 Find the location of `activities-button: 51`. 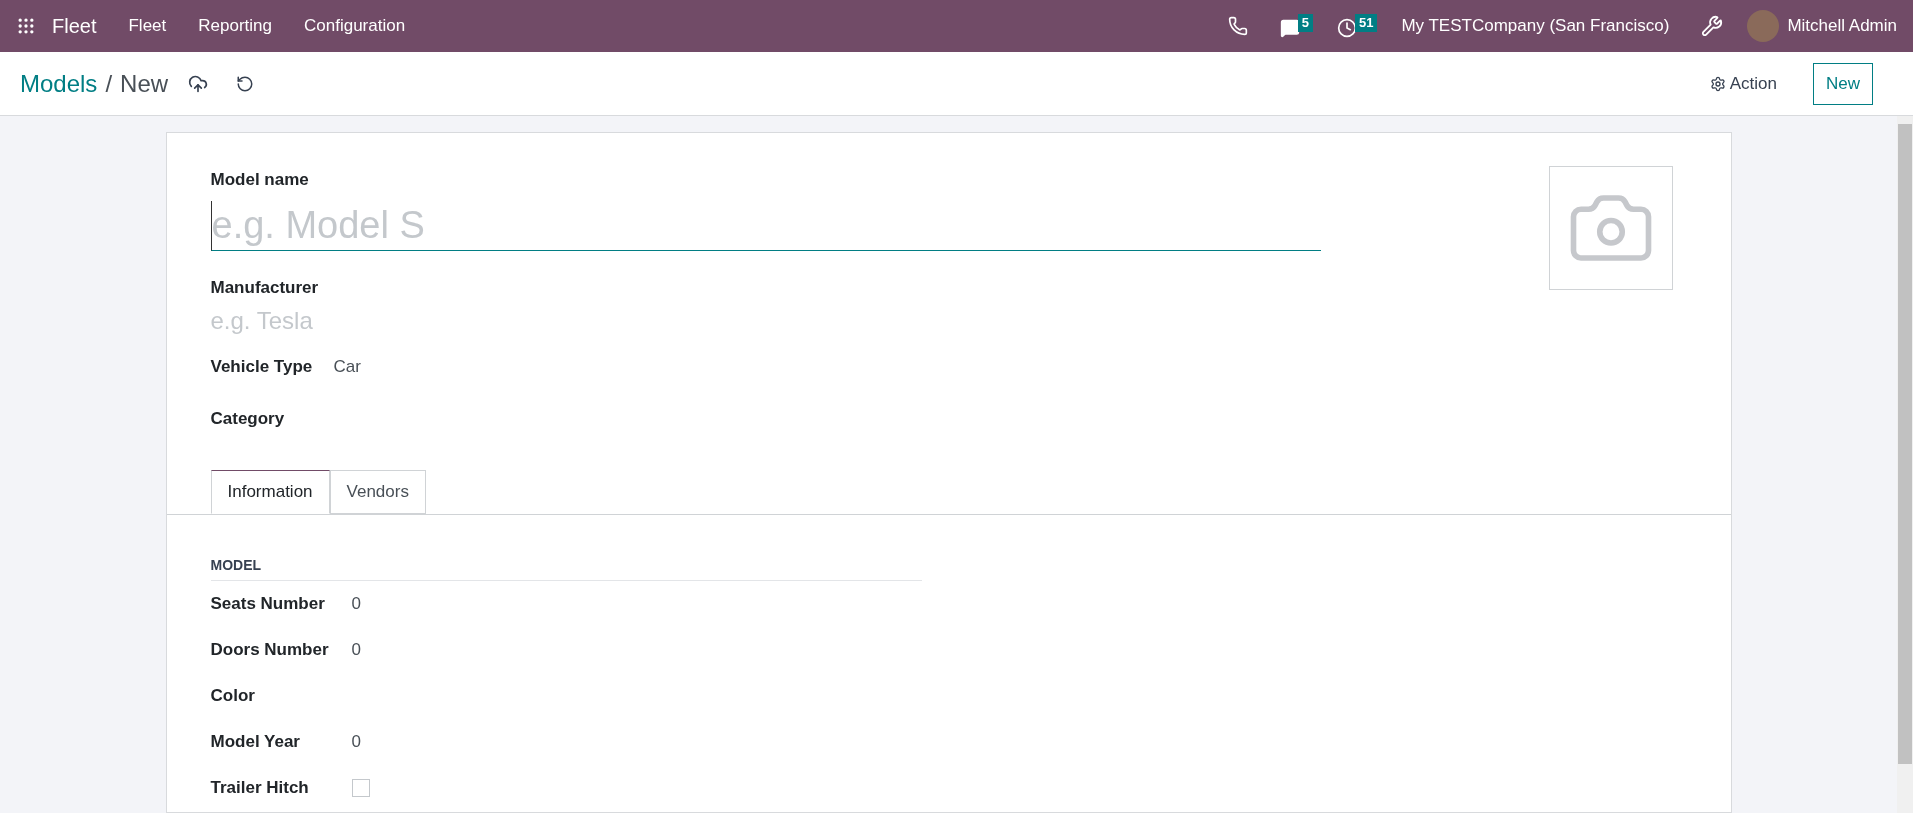

activities-button: 51 is located at coordinates (1357, 26).